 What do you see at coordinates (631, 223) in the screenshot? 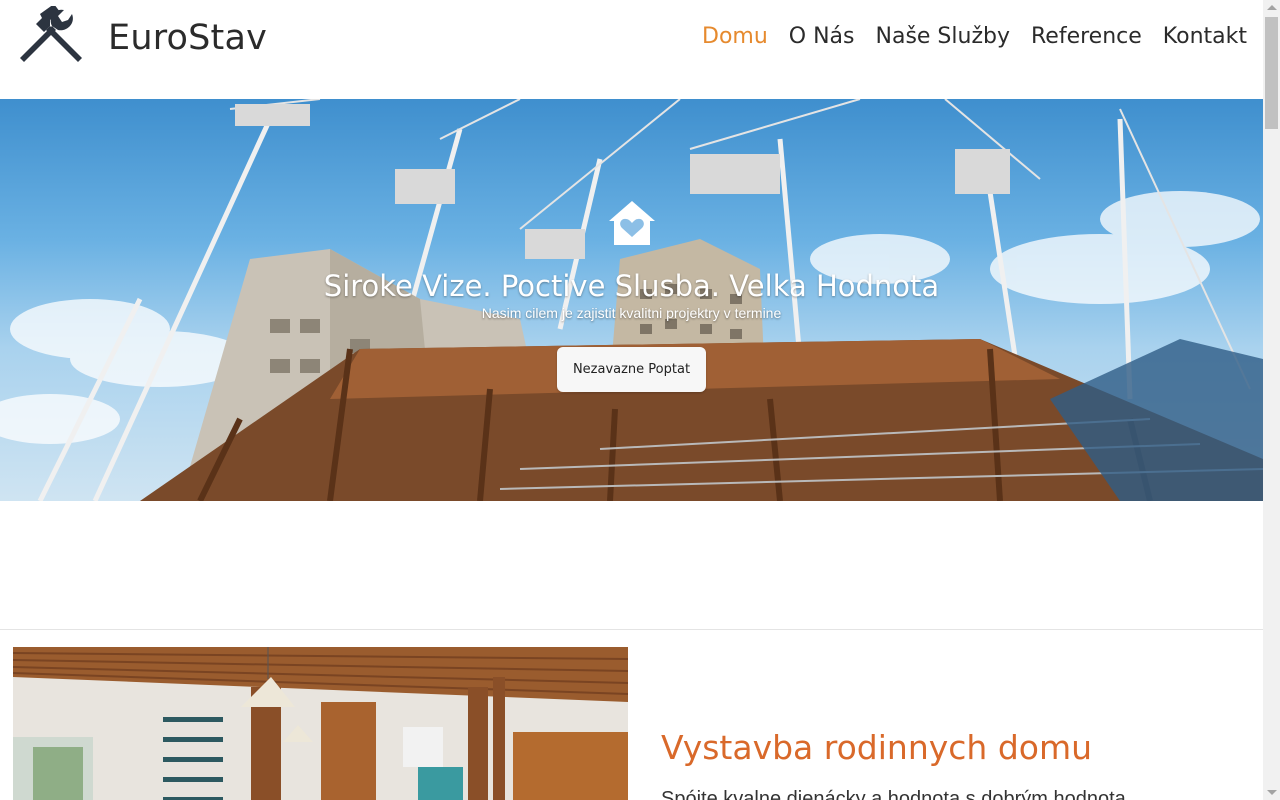
I see `house-heart-icon` at bounding box center [631, 223].